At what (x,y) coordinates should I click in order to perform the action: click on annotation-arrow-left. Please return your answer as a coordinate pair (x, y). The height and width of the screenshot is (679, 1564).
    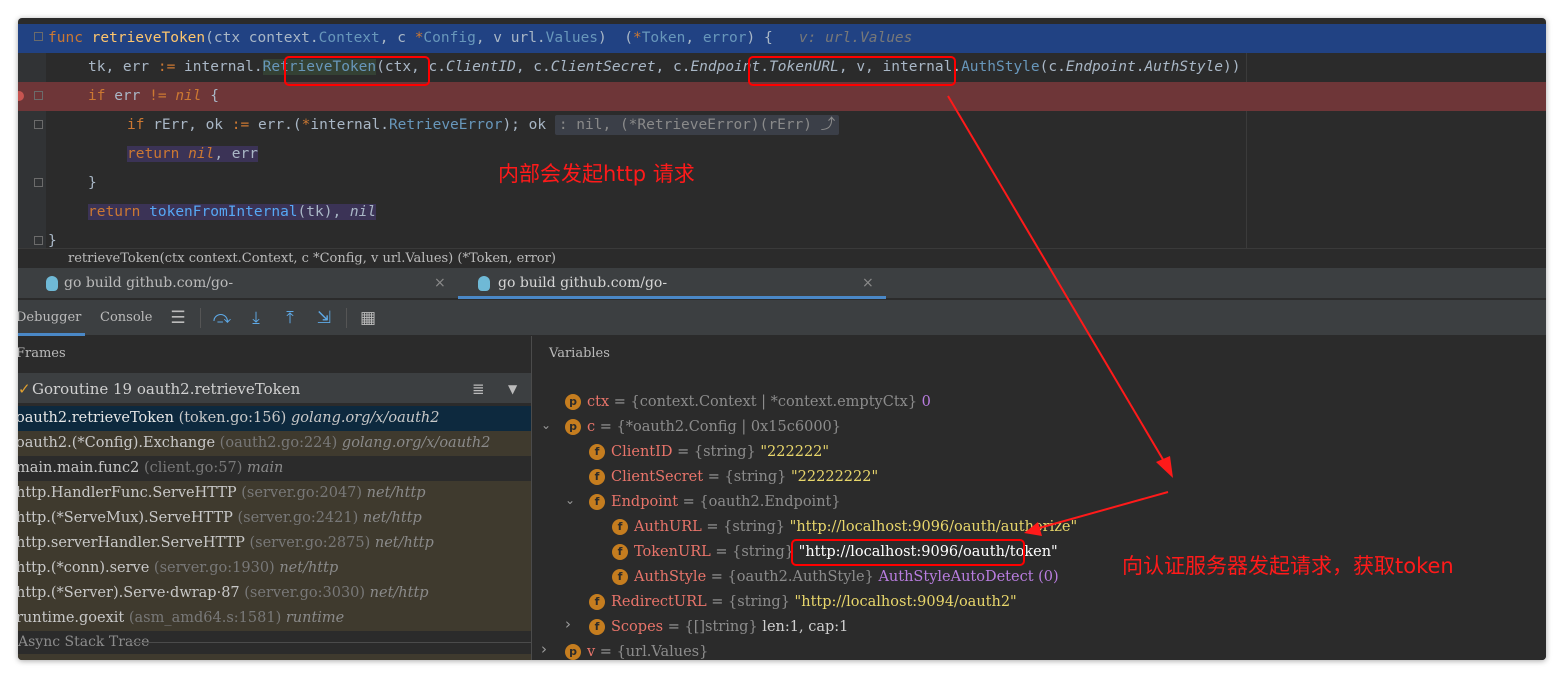
    Looking at the image, I should click on (1100, 511).